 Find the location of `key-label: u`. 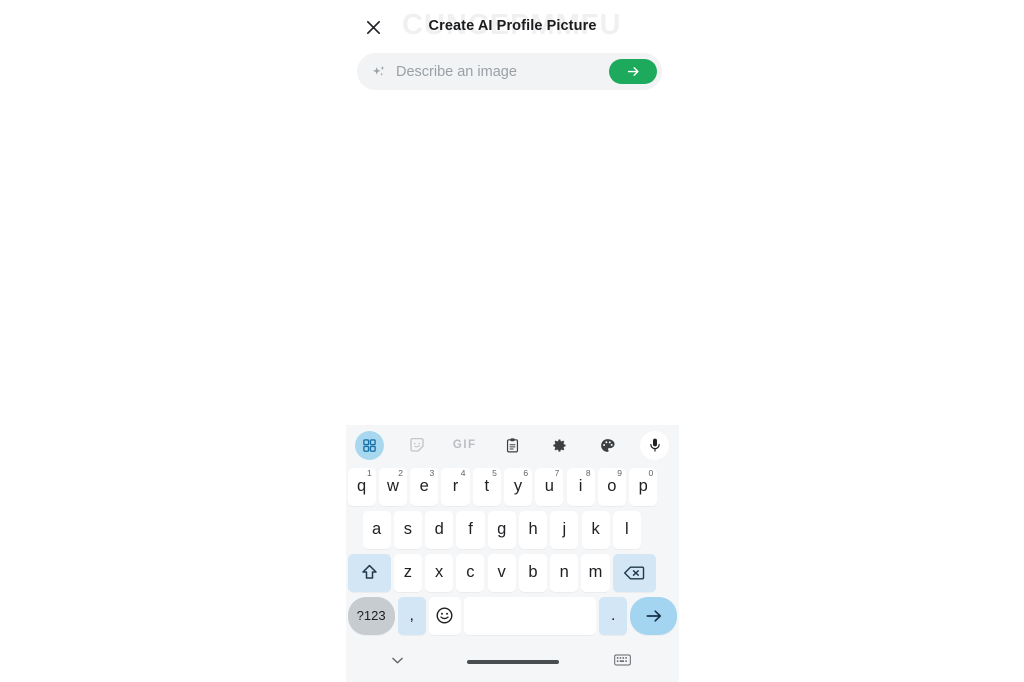

key-label: u is located at coordinates (549, 486).